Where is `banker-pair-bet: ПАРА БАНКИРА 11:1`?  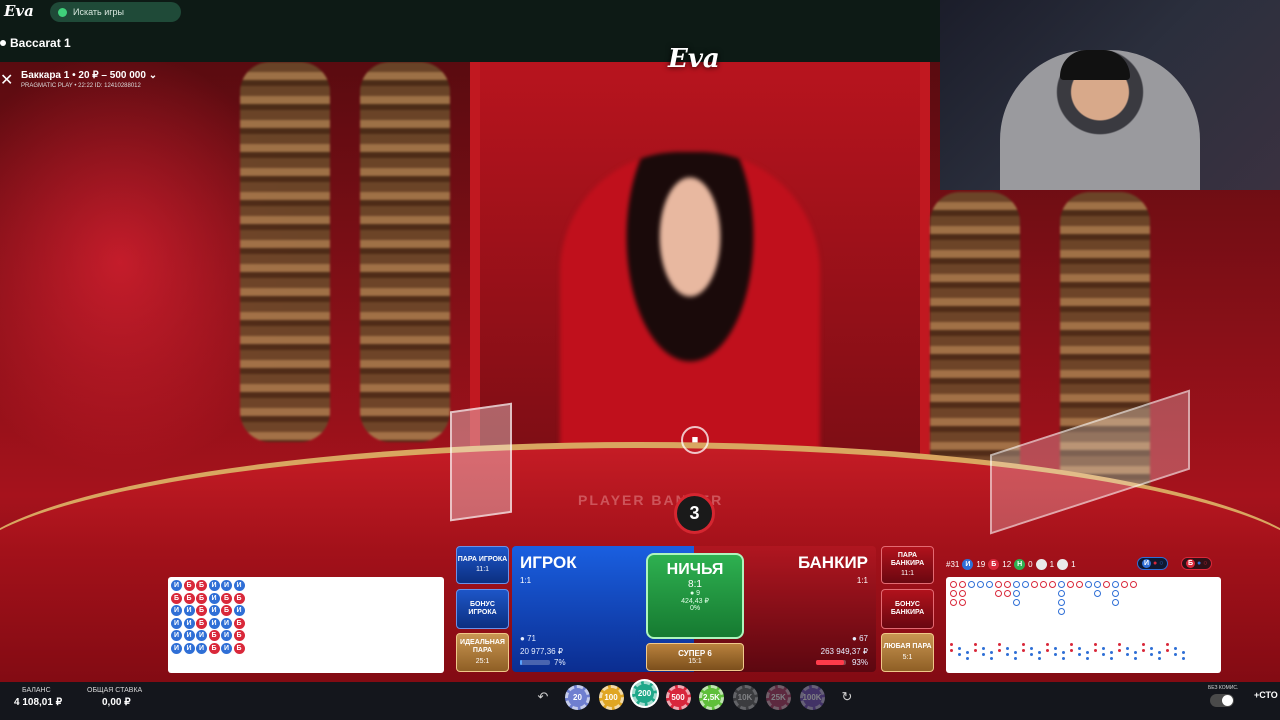
banker-pair-bet: ПАРА БАНКИРА 11:1 is located at coordinates (907, 565).